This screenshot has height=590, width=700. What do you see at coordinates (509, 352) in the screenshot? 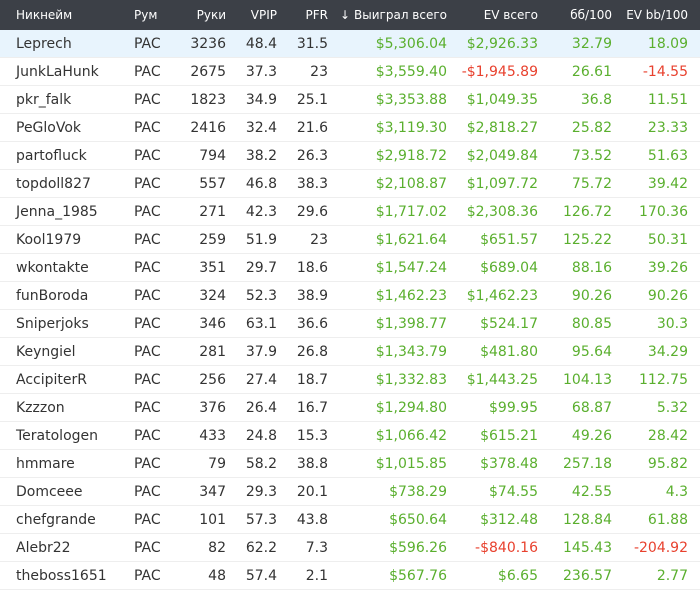
I see `player-ev-total: $481.80` at bounding box center [509, 352].